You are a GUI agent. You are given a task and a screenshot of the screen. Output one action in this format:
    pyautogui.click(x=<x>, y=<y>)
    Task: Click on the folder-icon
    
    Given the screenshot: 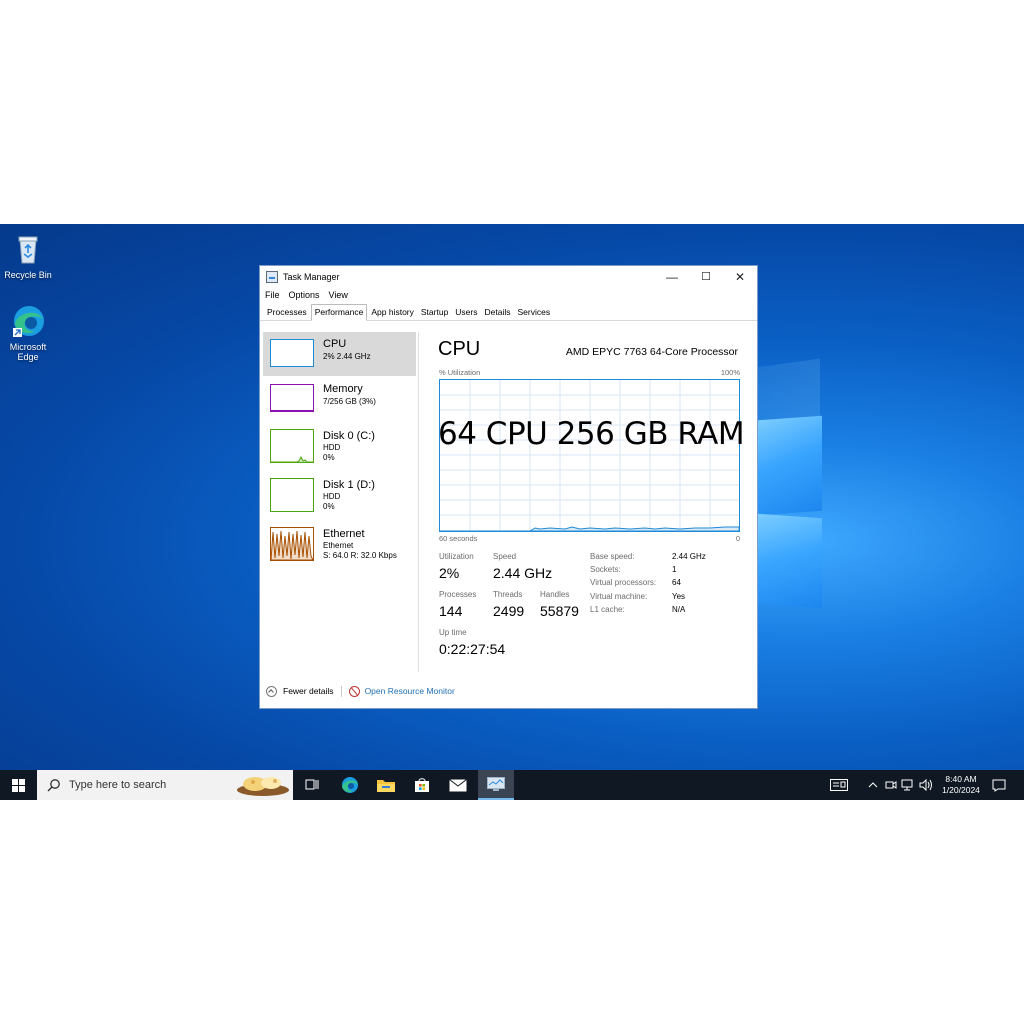 What is the action you would take?
    pyautogui.click(x=386, y=786)
    